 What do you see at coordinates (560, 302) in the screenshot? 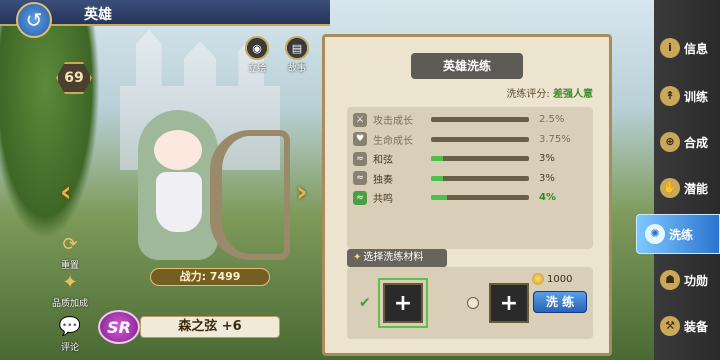
I see `wash-button: 洗 练` at bounding box center [560, 302].